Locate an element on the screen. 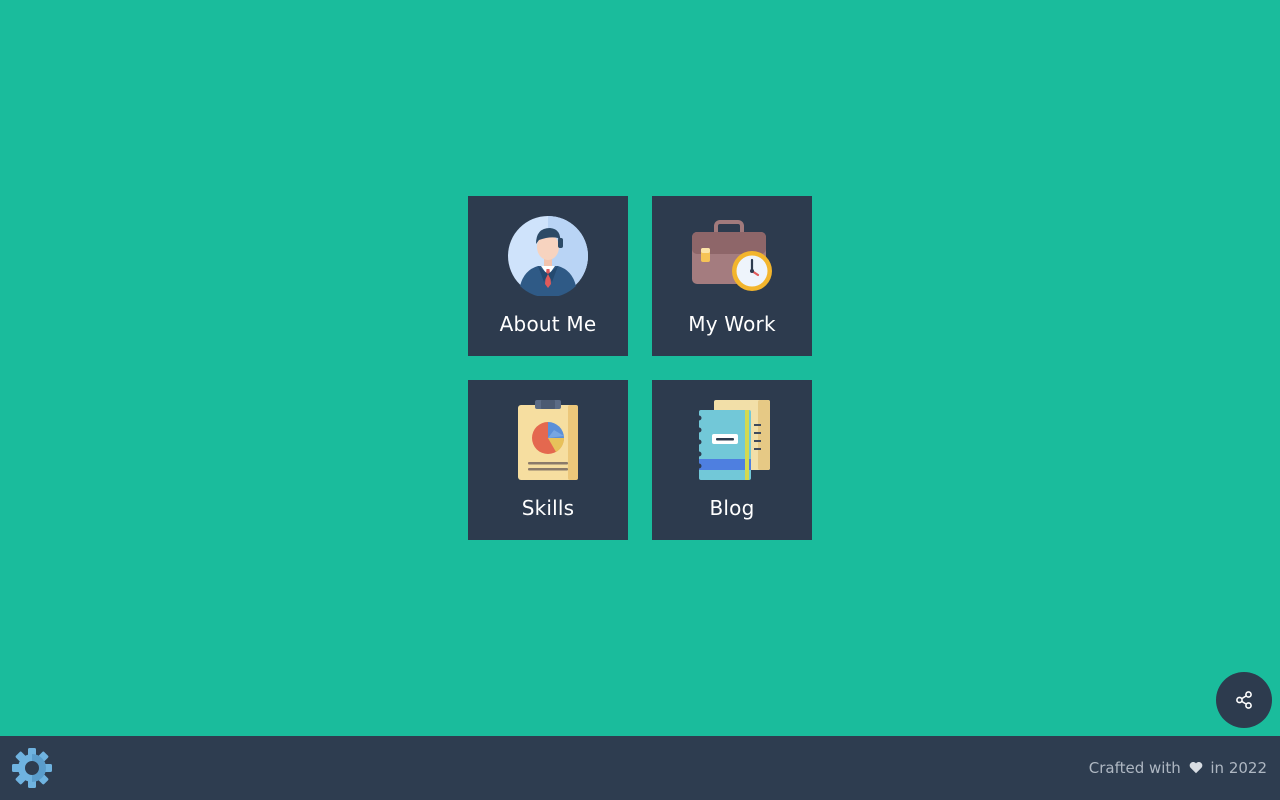  tile-label: My Work is located at coordinates (732, 324).